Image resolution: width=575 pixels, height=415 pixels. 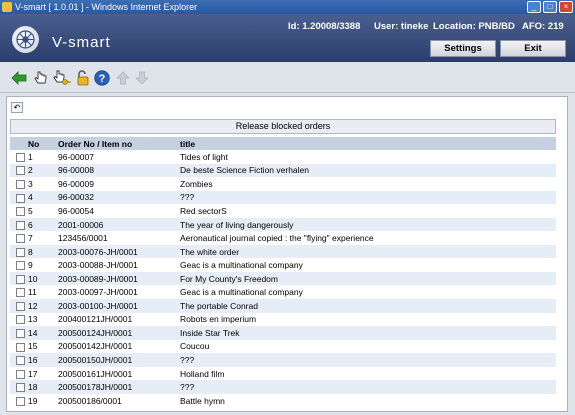 I want to click on row-order-no: 2003-00097-JH/0001, so click(x=117, y=292).